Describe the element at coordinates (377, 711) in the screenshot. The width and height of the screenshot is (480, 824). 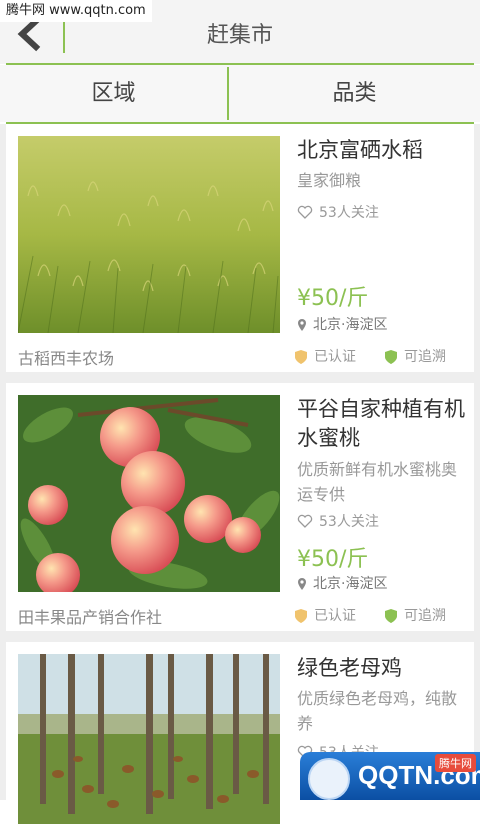
I see `product-subtitle: 优质绿色老母鸡，纯散养` at that location.